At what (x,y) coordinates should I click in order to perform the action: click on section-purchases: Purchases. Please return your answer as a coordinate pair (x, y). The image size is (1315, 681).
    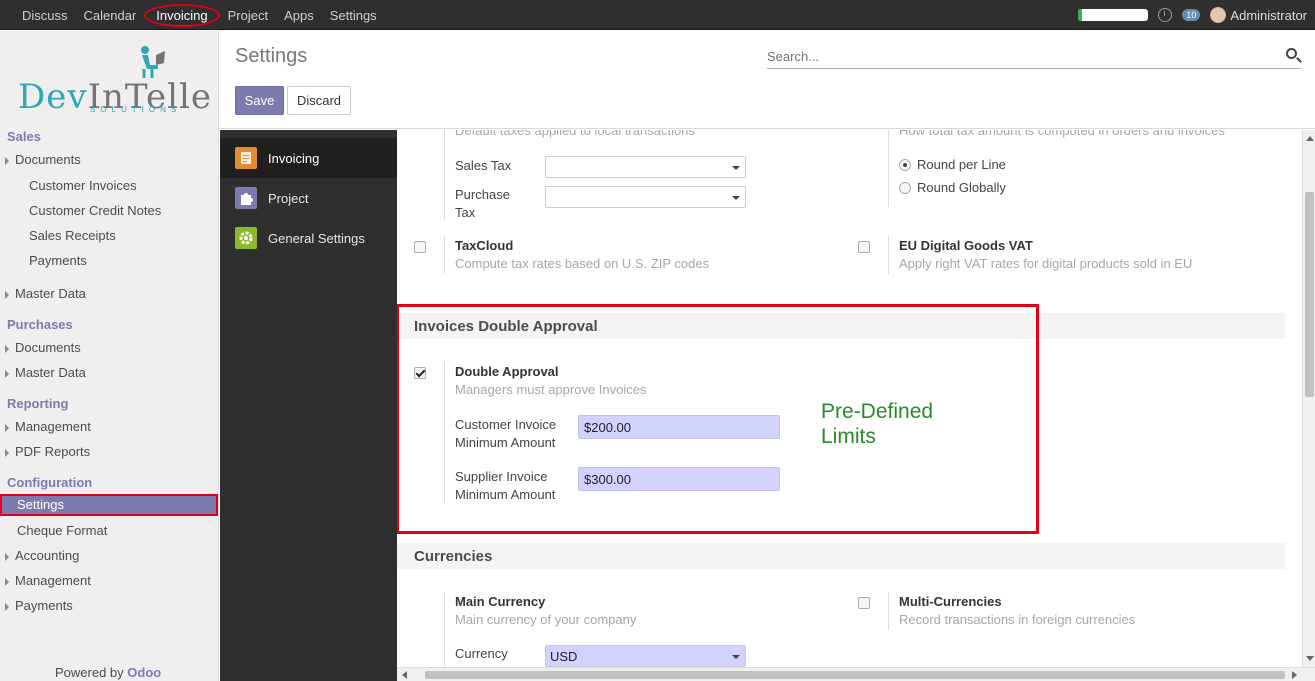
    Looking at the image, I should click on (40, 324).